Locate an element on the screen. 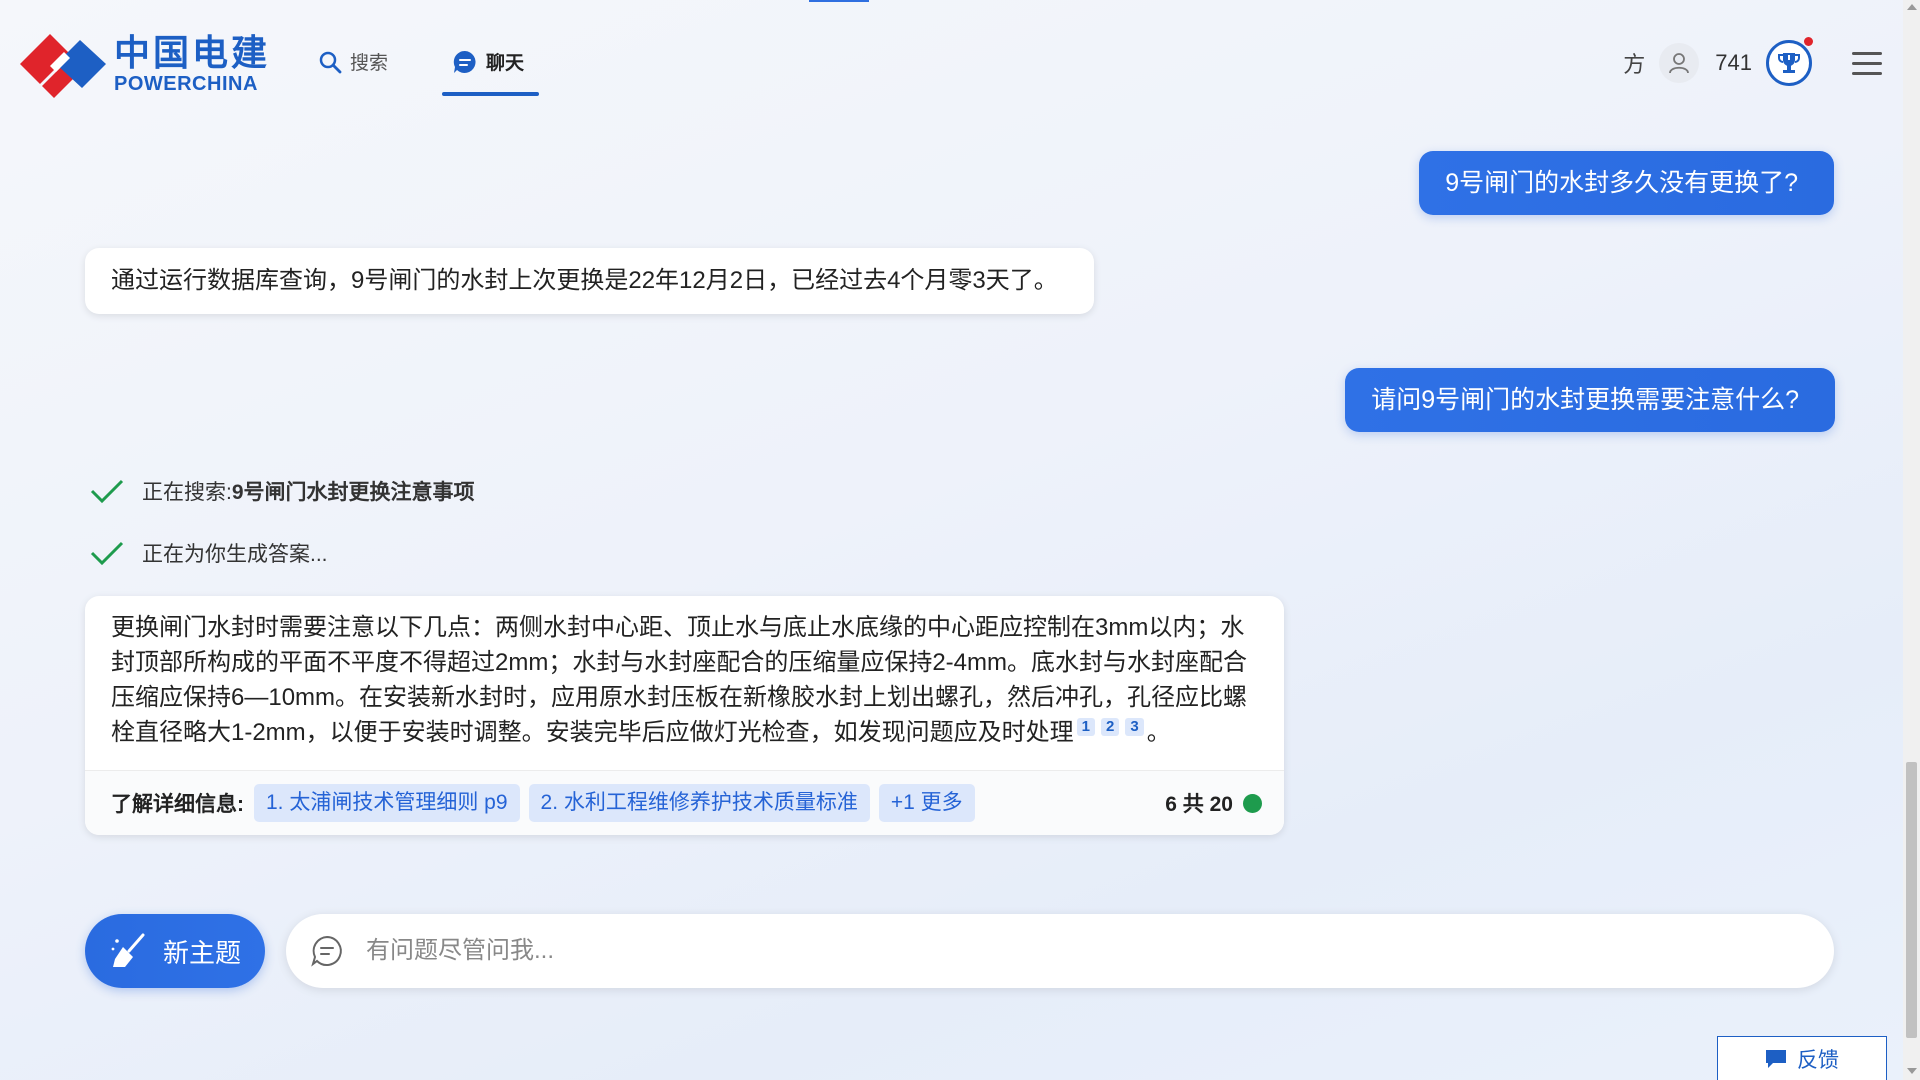  search-icon is located at coordinates (330, 62).